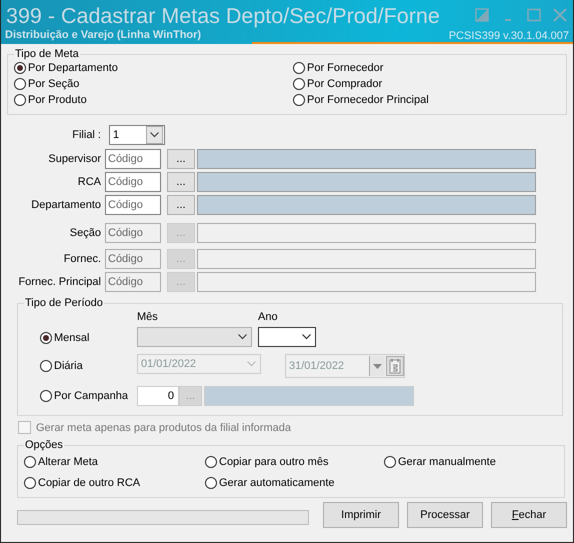 The height and width of the screenshot is (543, 574). Describe the element at coordinates (270, 482) in the screenshot. I see `radio-button: Gerar automaticamente` at that location.